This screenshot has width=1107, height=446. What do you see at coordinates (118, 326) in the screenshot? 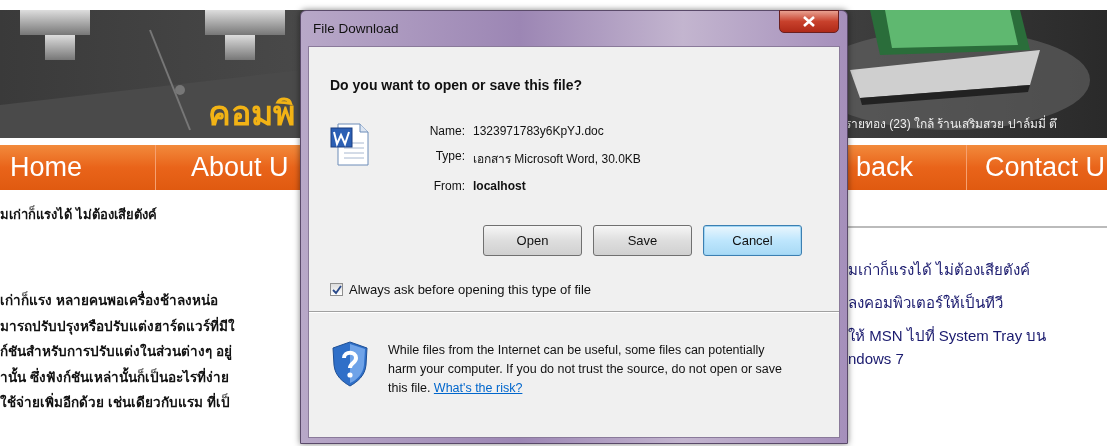
I see `article-text: มารถปรับปรุงหรือปรับแต่งฮาร์ดแวร์ที่มีใ` at bounding box center [118, 326].